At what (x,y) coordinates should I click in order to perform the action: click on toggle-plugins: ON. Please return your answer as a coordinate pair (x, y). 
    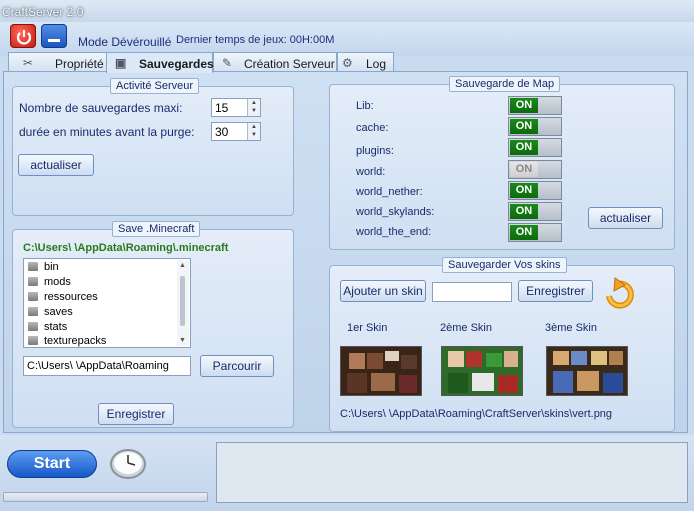
    Looking at the image, I should click on (535, 147).